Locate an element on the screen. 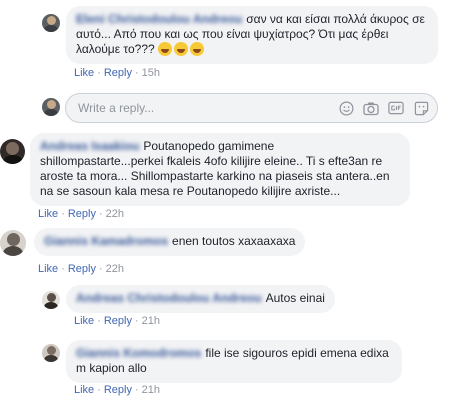  laughing-emoji-group is located at coordinates (181, 49).